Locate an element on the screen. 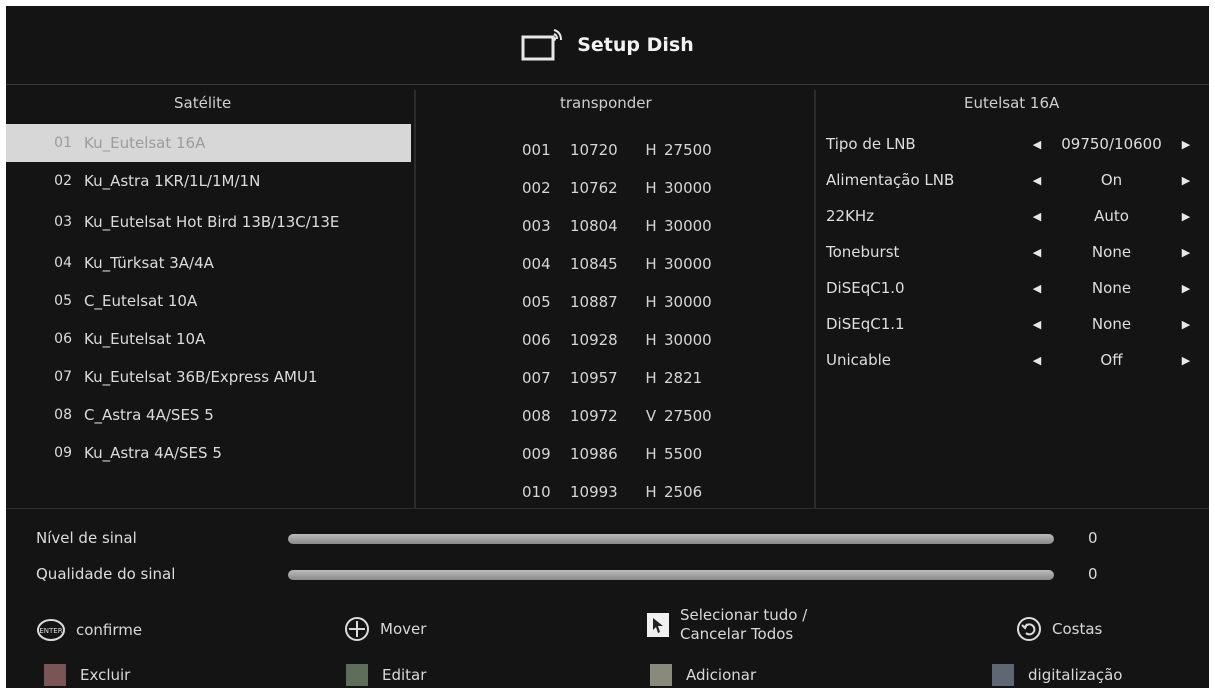  setting-value: 09750/10600 is located at coordinates (1111, 144).